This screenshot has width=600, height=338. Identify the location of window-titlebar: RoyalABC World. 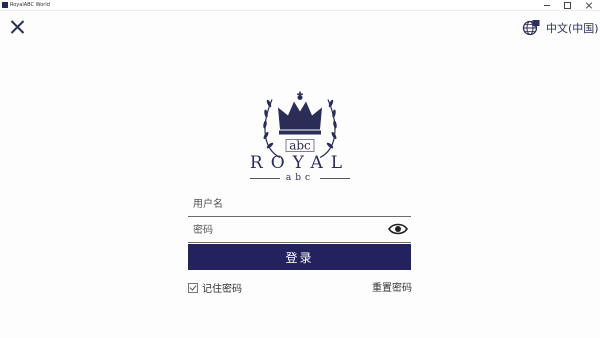
(300, 5).